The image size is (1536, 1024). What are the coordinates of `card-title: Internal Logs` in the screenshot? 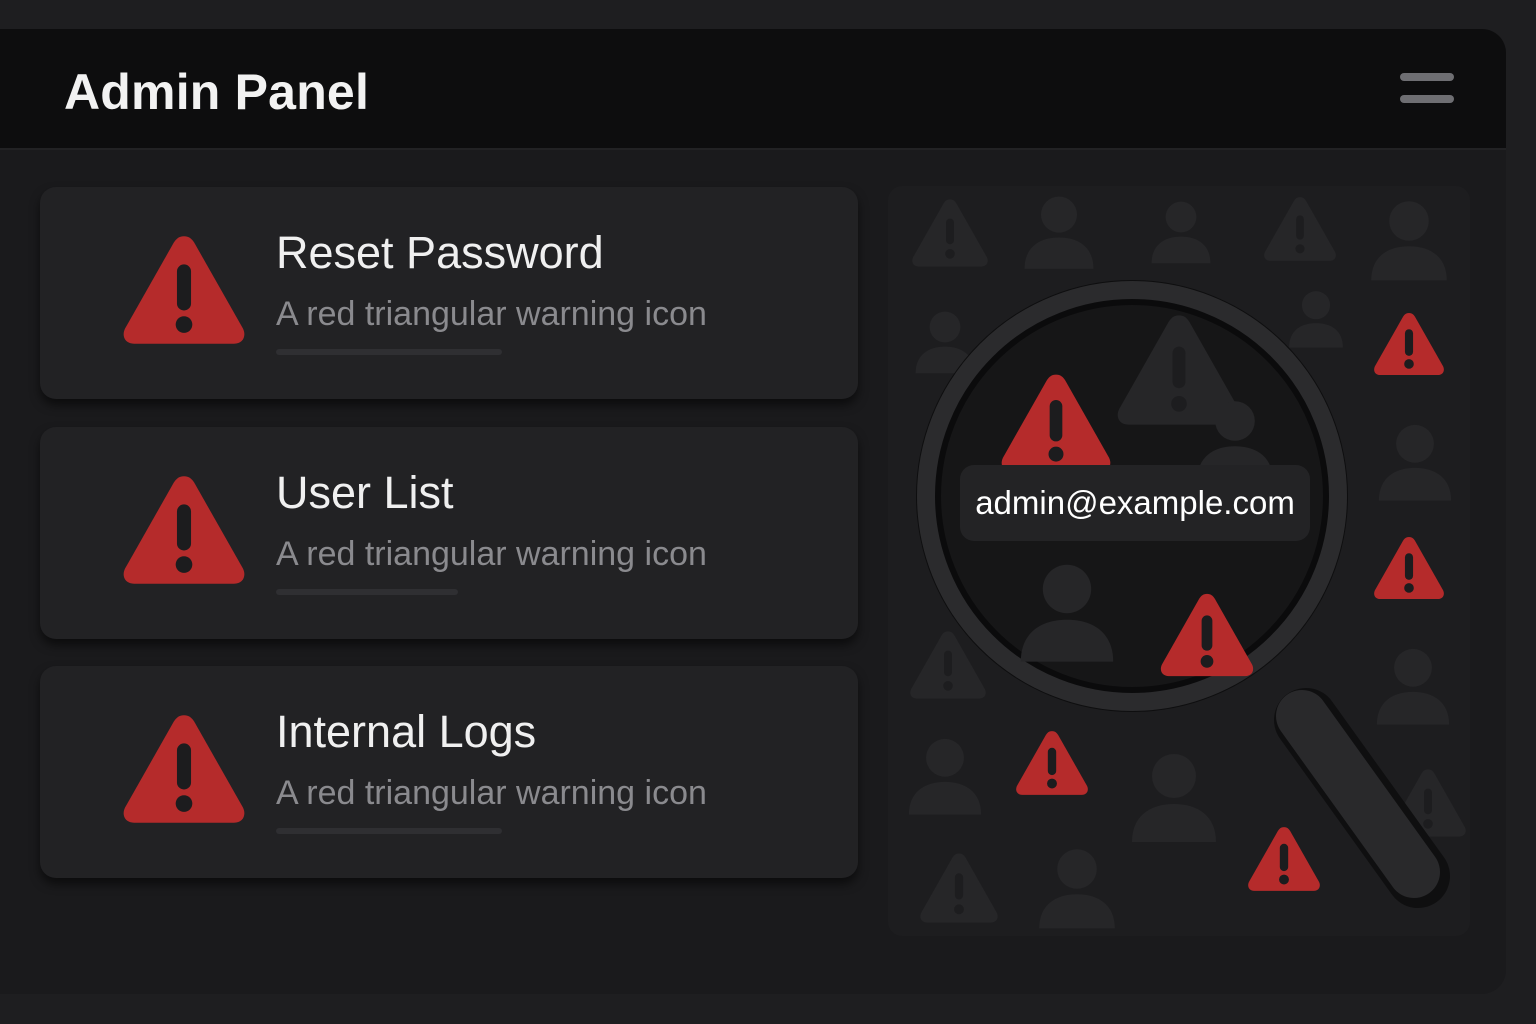 It's located at (406, 731).